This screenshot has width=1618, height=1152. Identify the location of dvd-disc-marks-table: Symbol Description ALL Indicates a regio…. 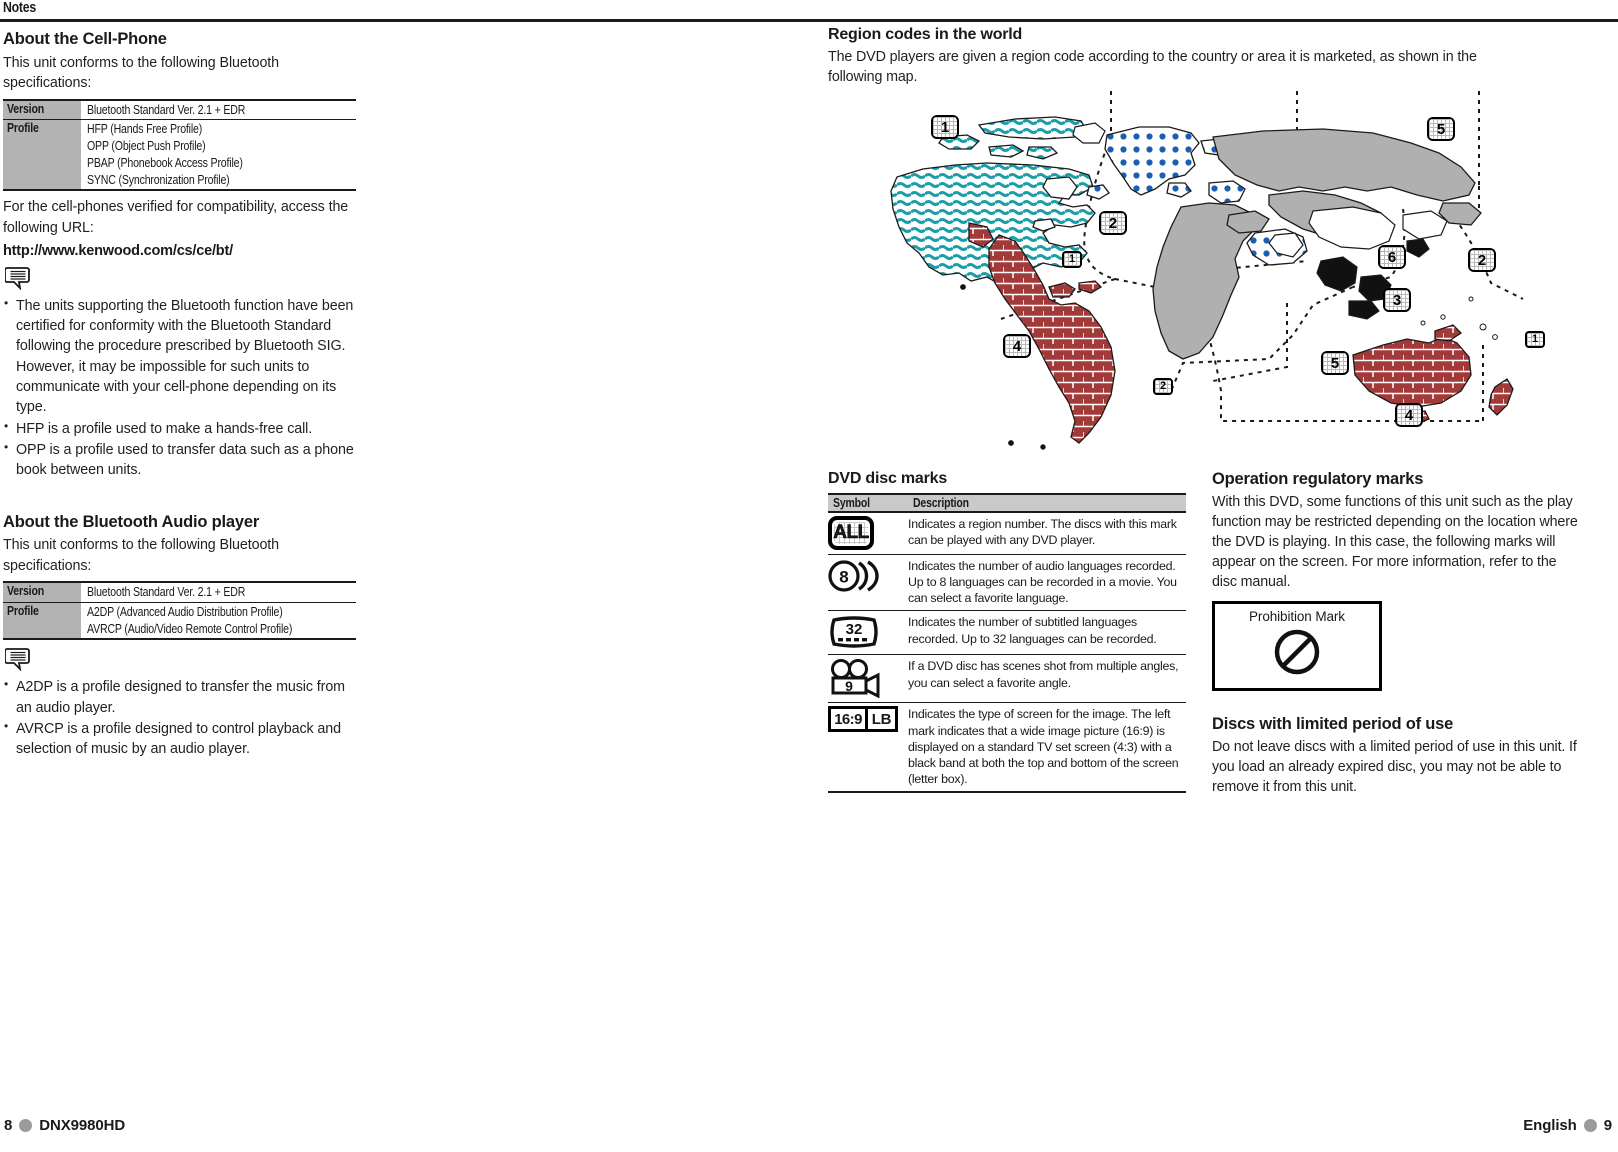
(1007, 643).